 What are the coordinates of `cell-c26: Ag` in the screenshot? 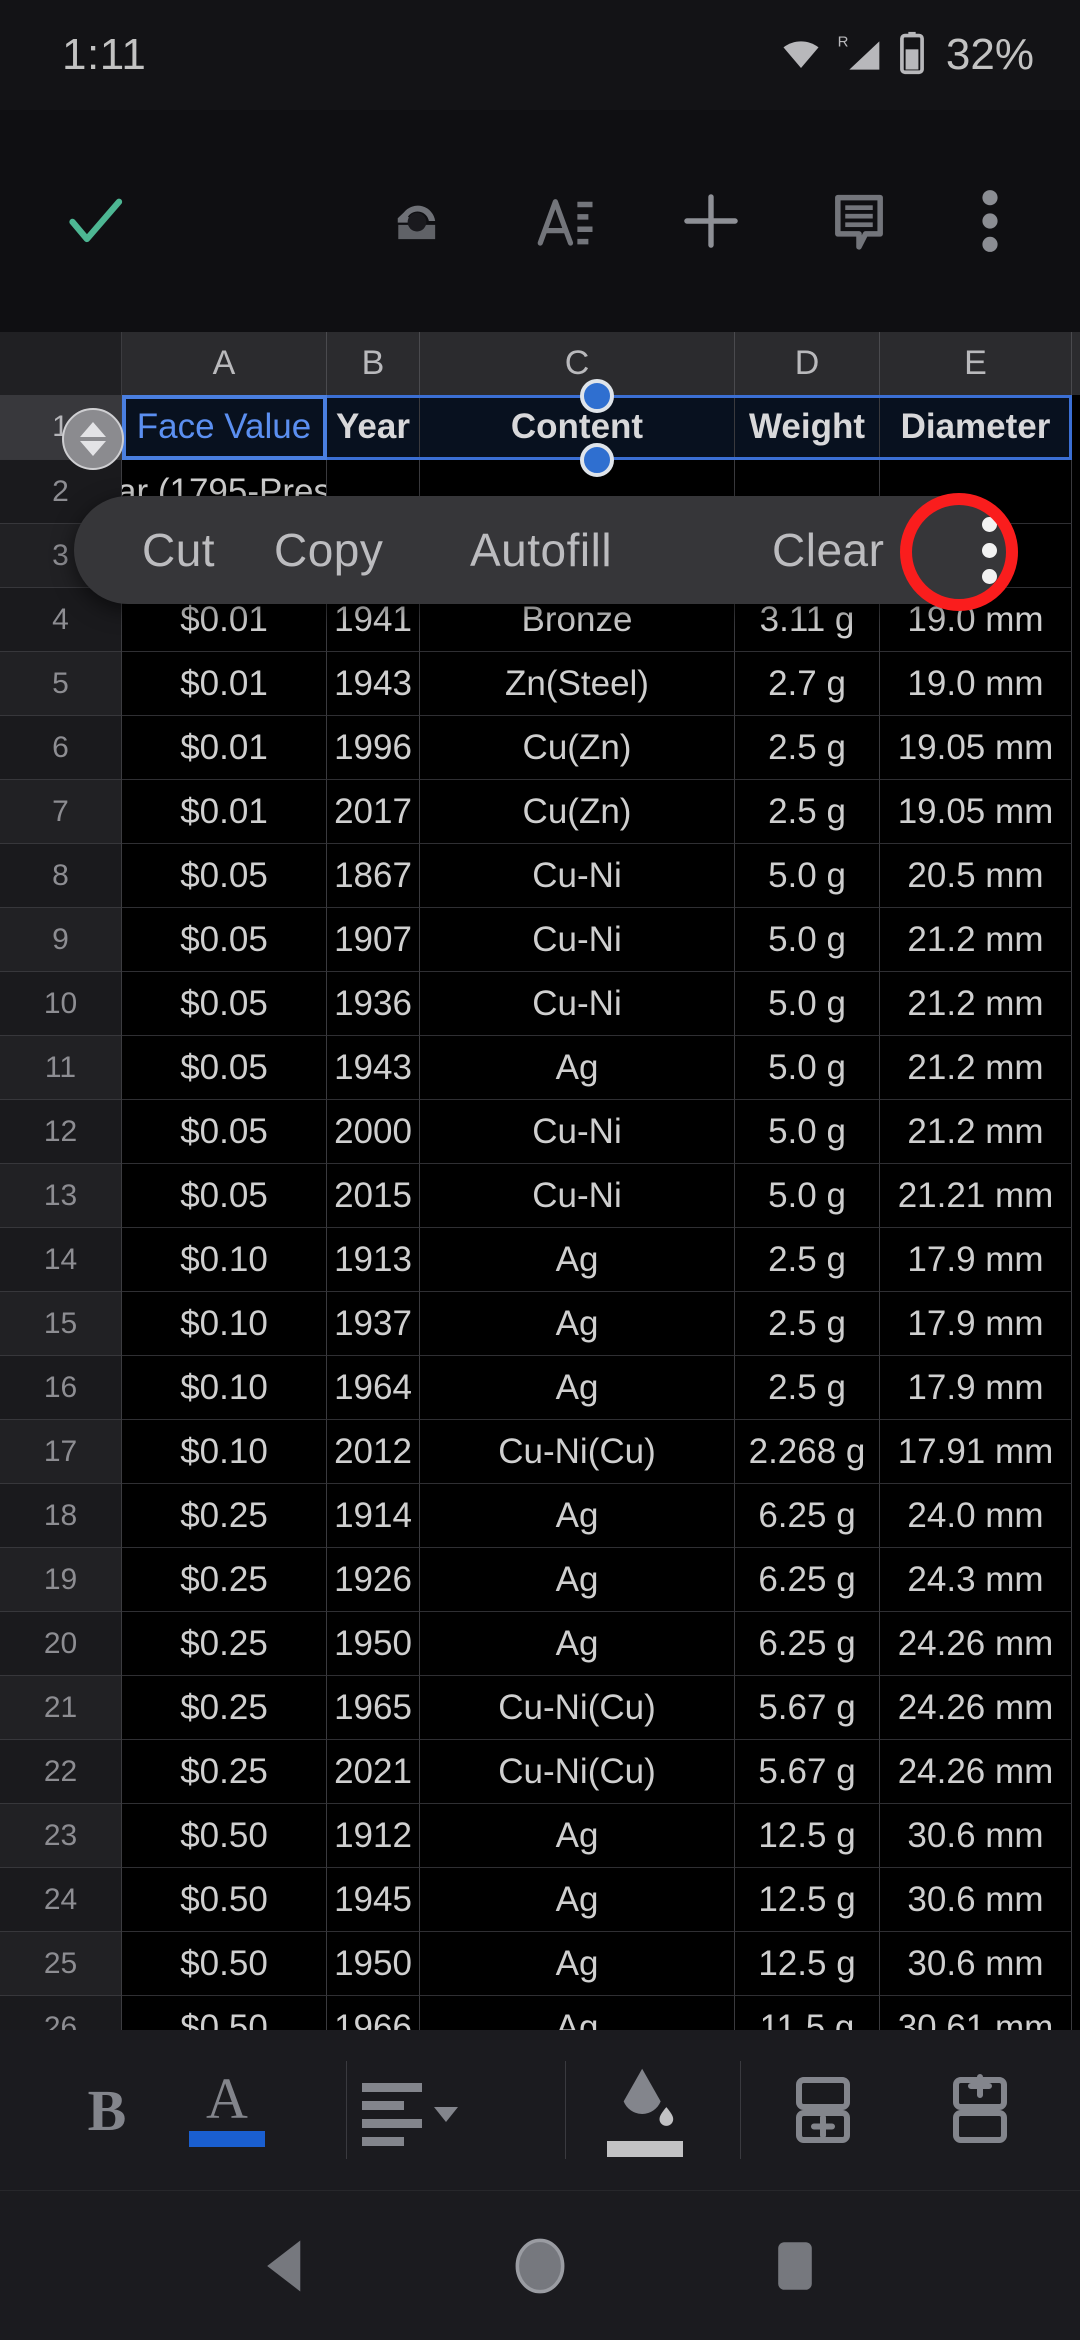 It's located at (577, 2013).